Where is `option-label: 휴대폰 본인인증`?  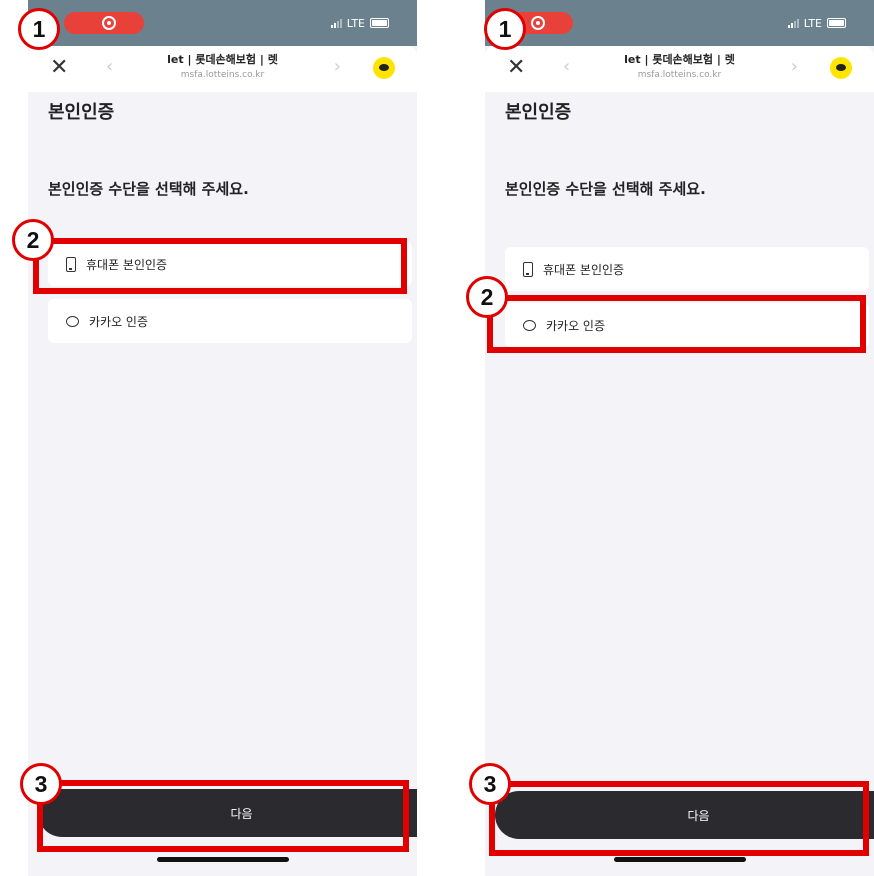 option-label: 휴대폰 본인인증 is located at coordinates (584, 269).